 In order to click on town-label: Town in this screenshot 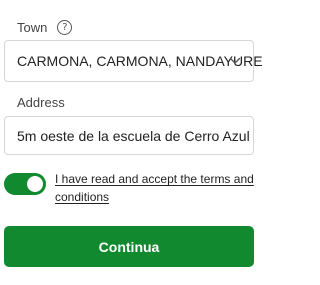, I will do `click(32, 27)`.